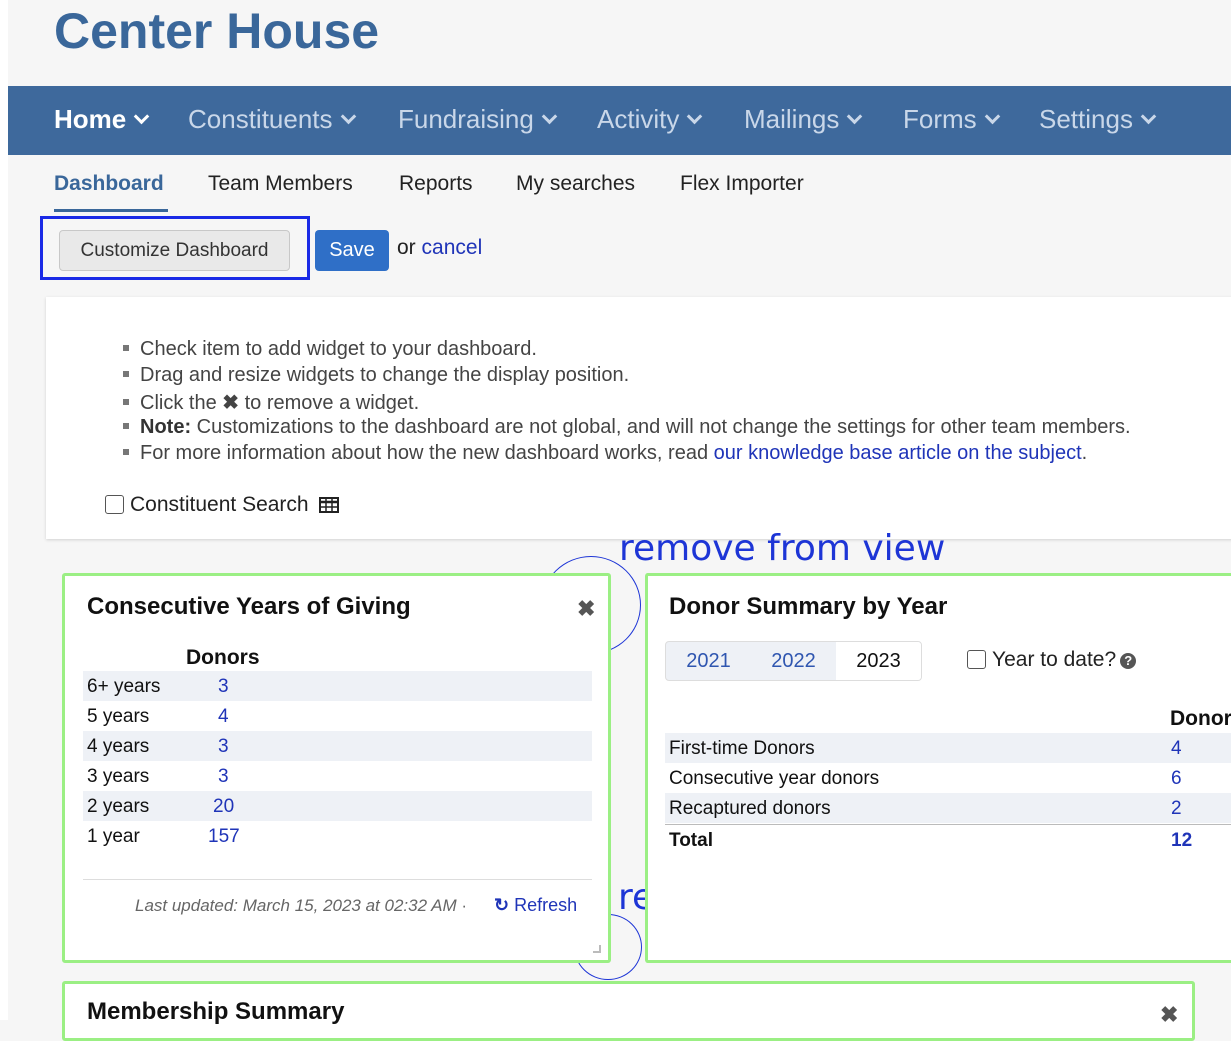 The width and height of the screenshot is (1231, 1041). I want to click on refresh-button: ↻ Refresh, so click(535, 905).